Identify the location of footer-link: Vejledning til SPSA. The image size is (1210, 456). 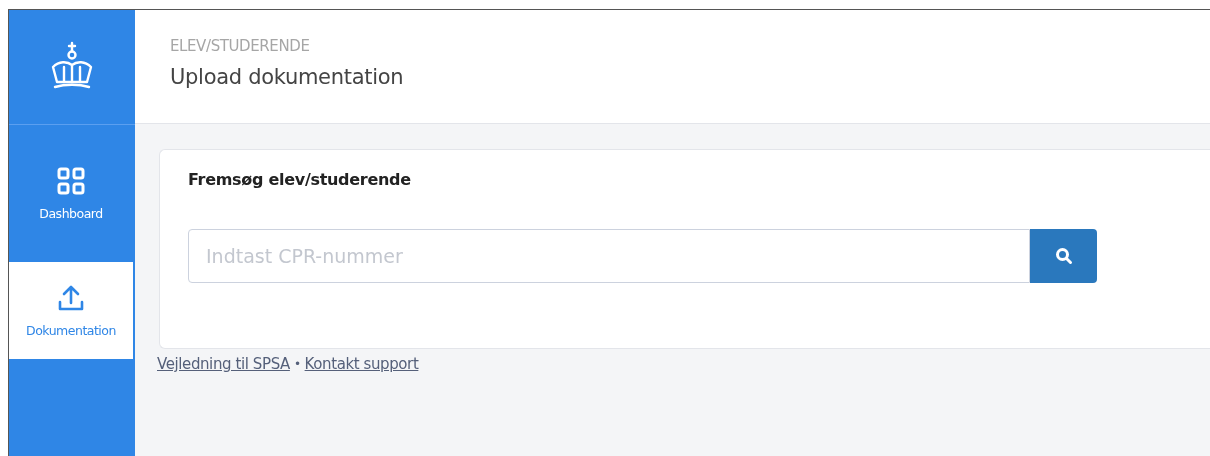
(223, 364).